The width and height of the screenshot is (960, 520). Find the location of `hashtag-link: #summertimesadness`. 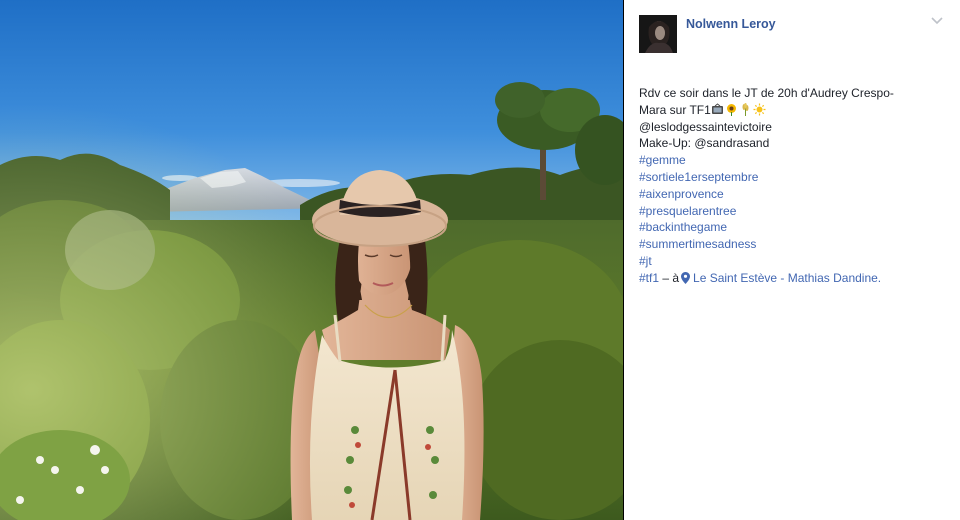

hashtag-link: #summertimesadness is located at coordinates (791, 244).